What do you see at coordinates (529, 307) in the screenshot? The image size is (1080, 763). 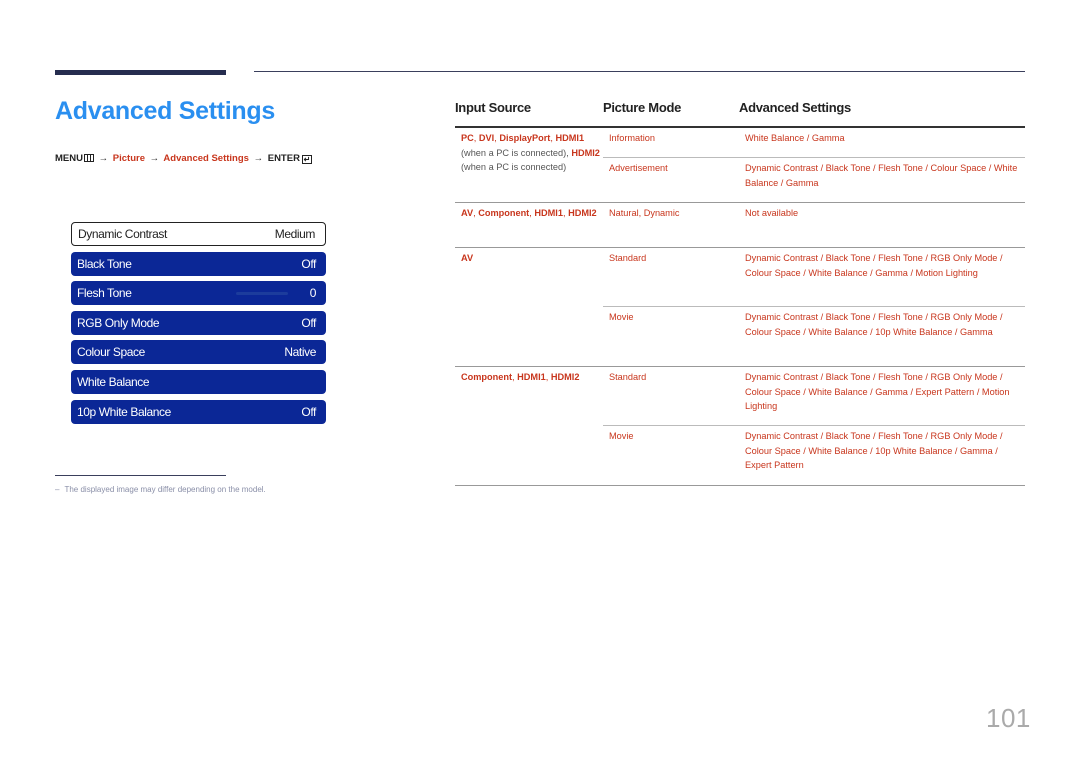 I see `input-source-cell: AV` at bounding box center [529, 307].